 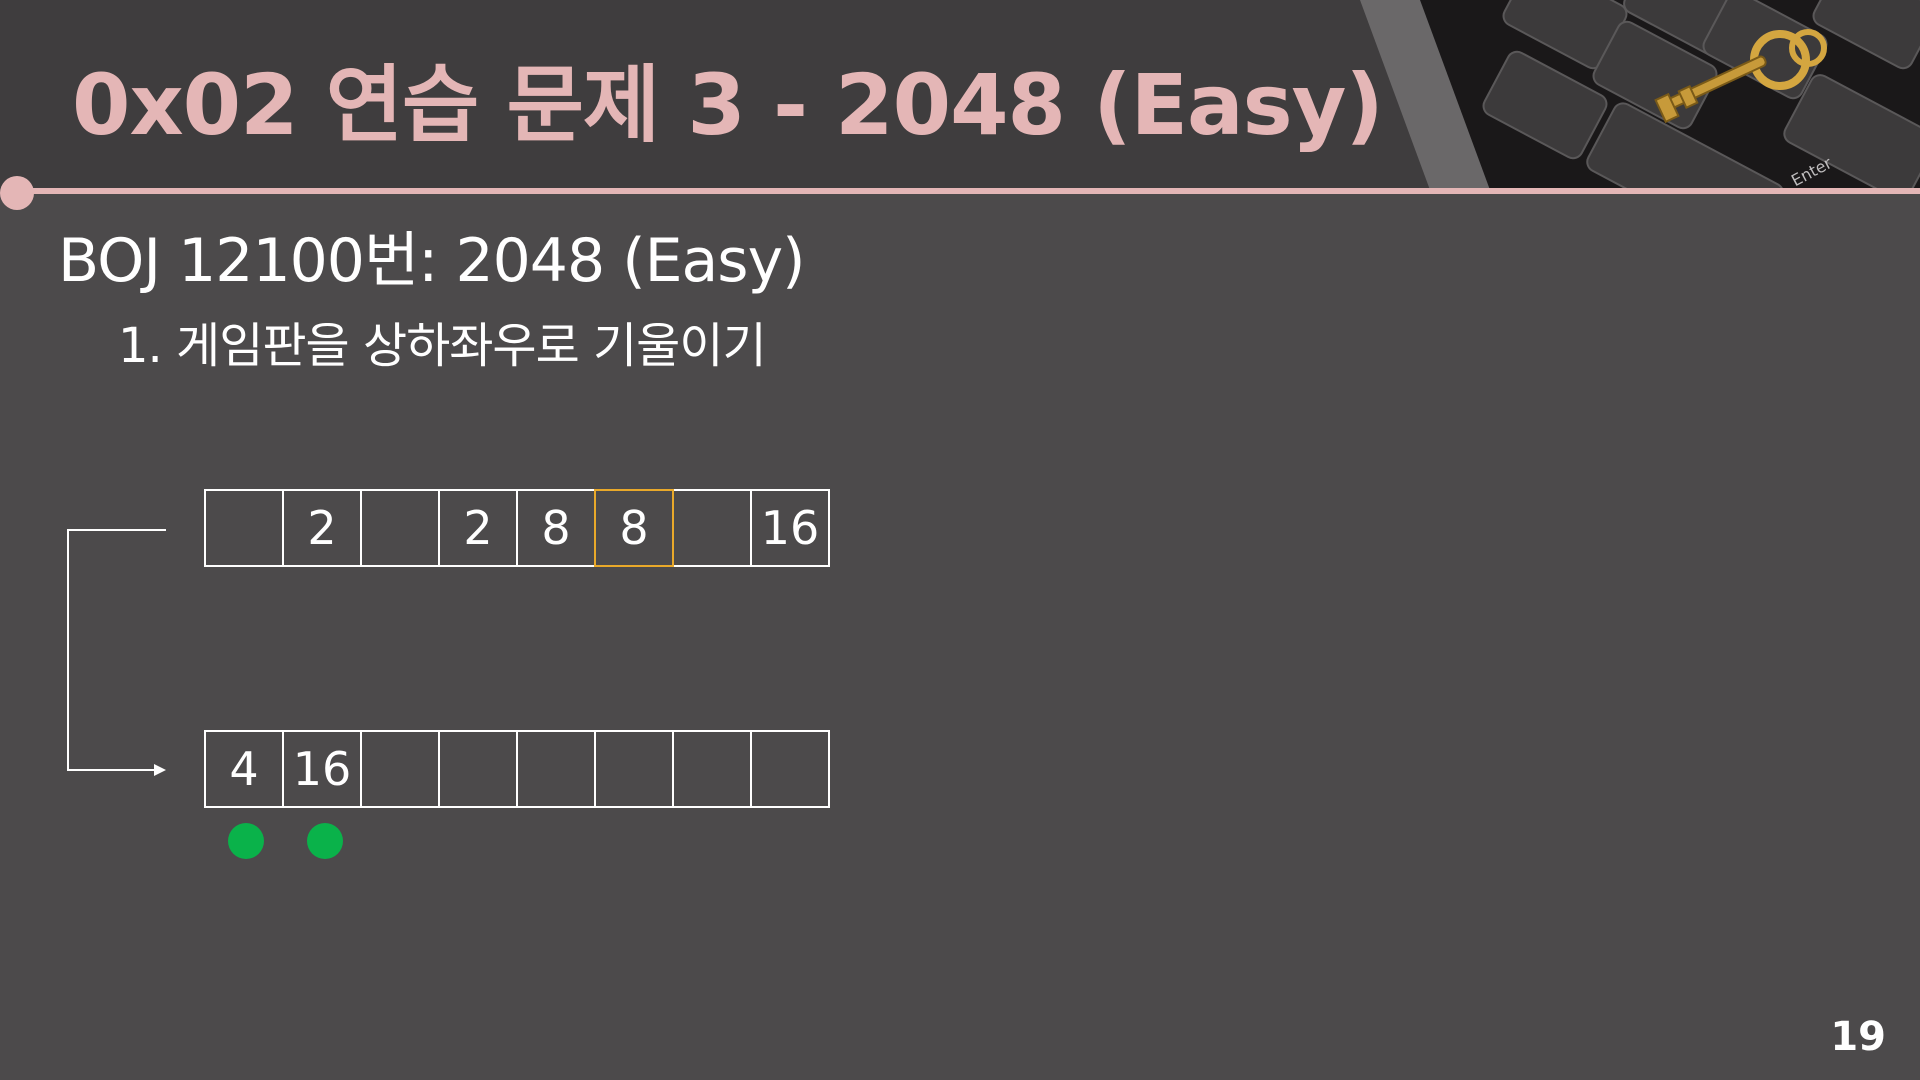 I want to click on step-bullet: 1. 게임판을 상하좌우로 기울이기, so click(x=442, y=346).